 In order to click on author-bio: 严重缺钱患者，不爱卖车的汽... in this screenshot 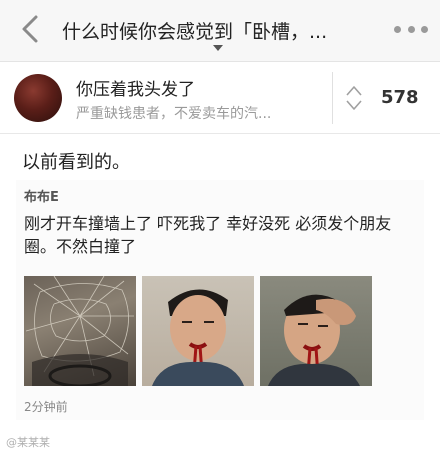, I will do `click(174, 114)`.